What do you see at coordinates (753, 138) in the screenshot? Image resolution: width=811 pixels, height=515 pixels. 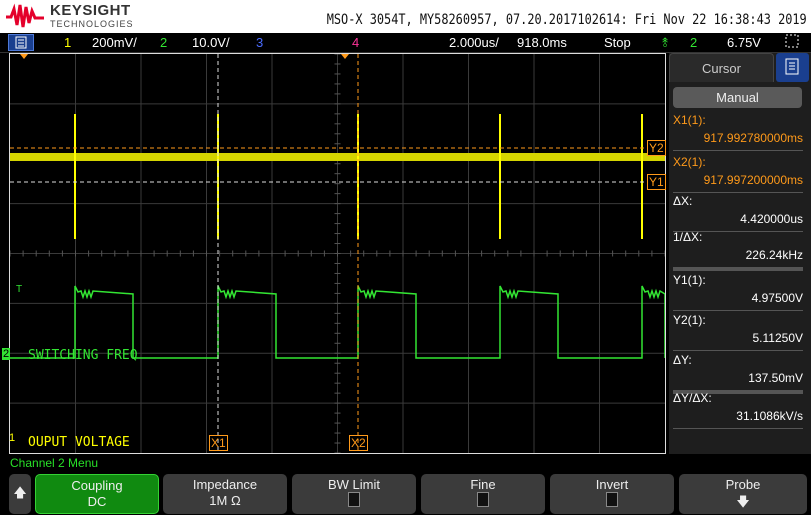 I see `readout-value: 917.992780000ms` at bounding box center [753, 138].